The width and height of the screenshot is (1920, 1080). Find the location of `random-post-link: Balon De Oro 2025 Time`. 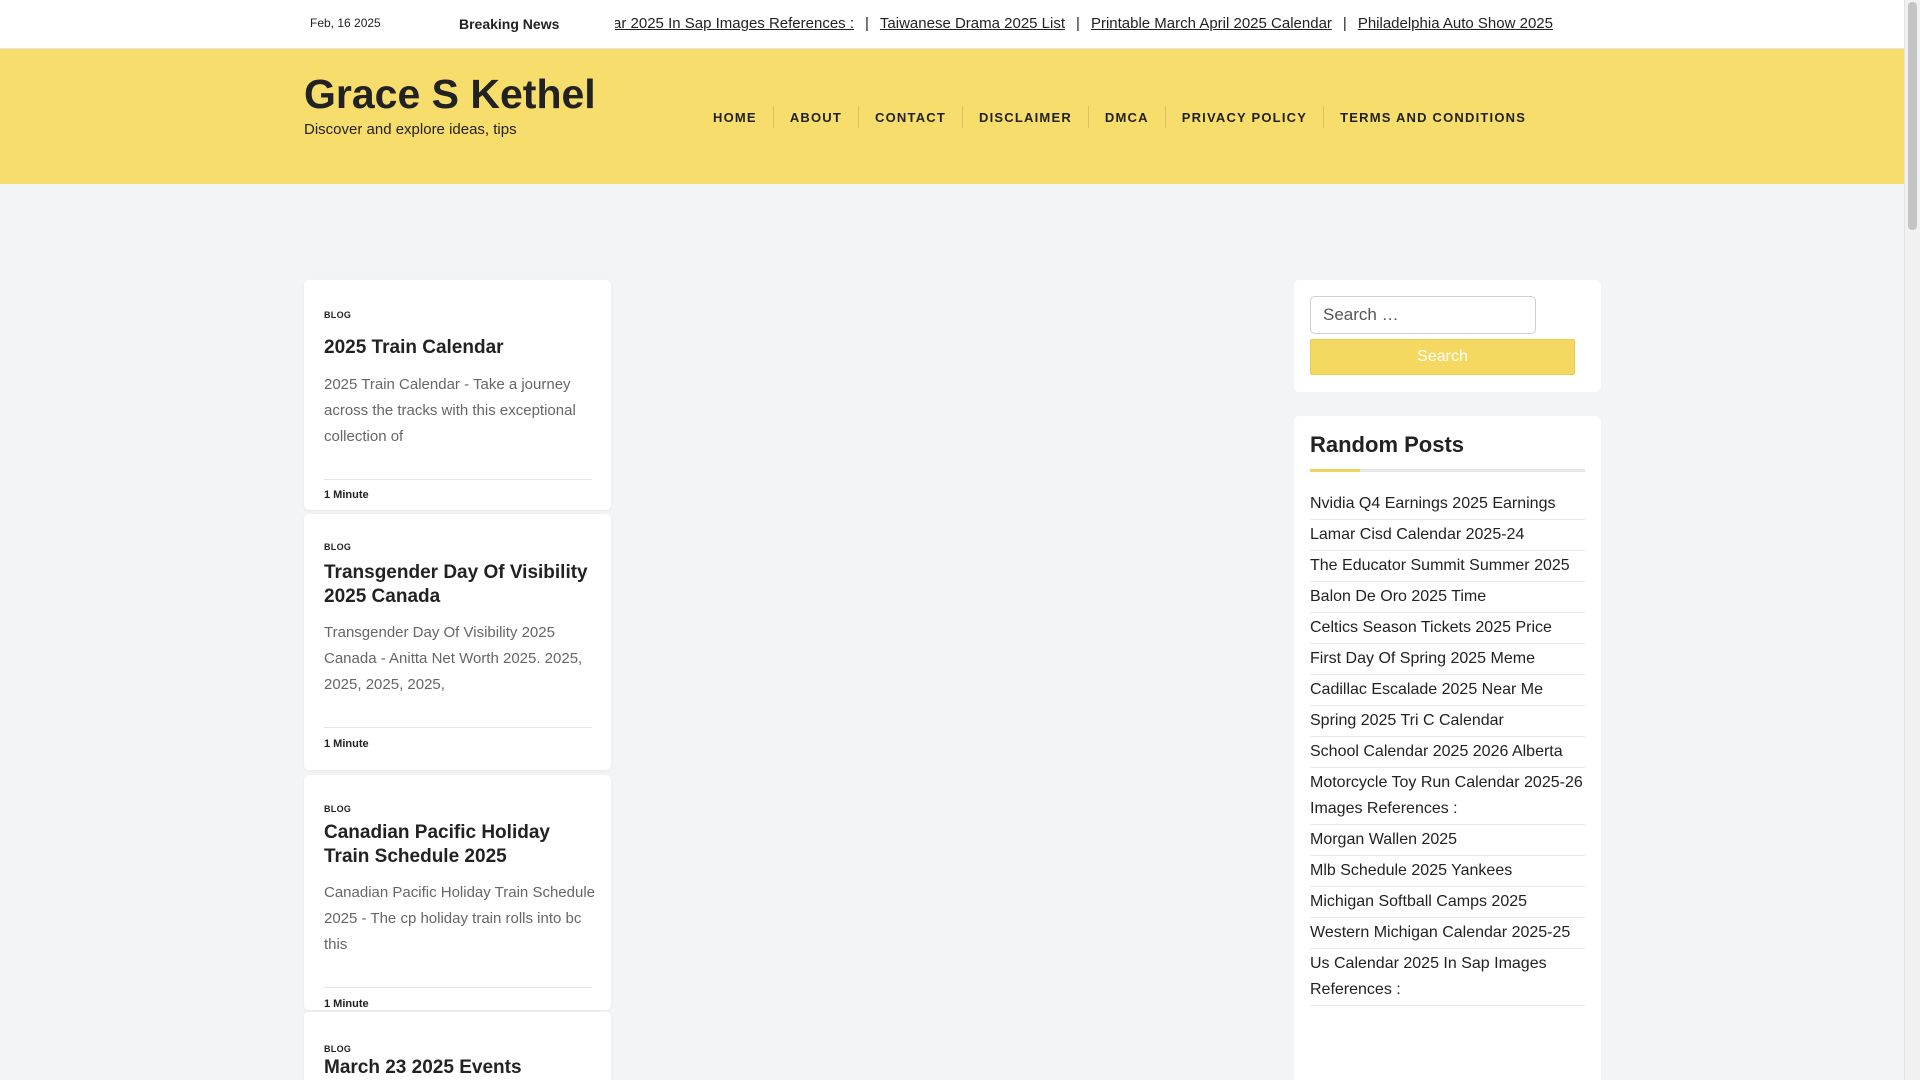

random-post-link: Balon De Oro 2025 Time is located at coordinates (1398, 596).